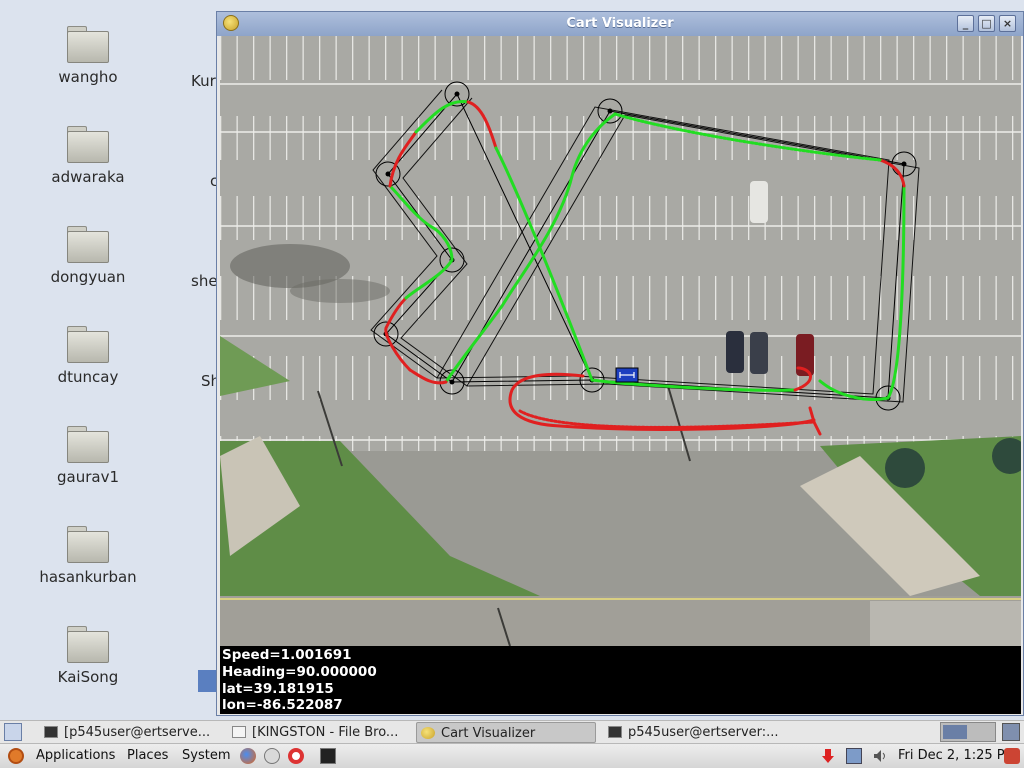 The width and height of the screenshot is (1024, 768). What do you see at coordinates (248, 756) in the screenshot?
I see `firefox-icon` at bounding box center [248, 756].